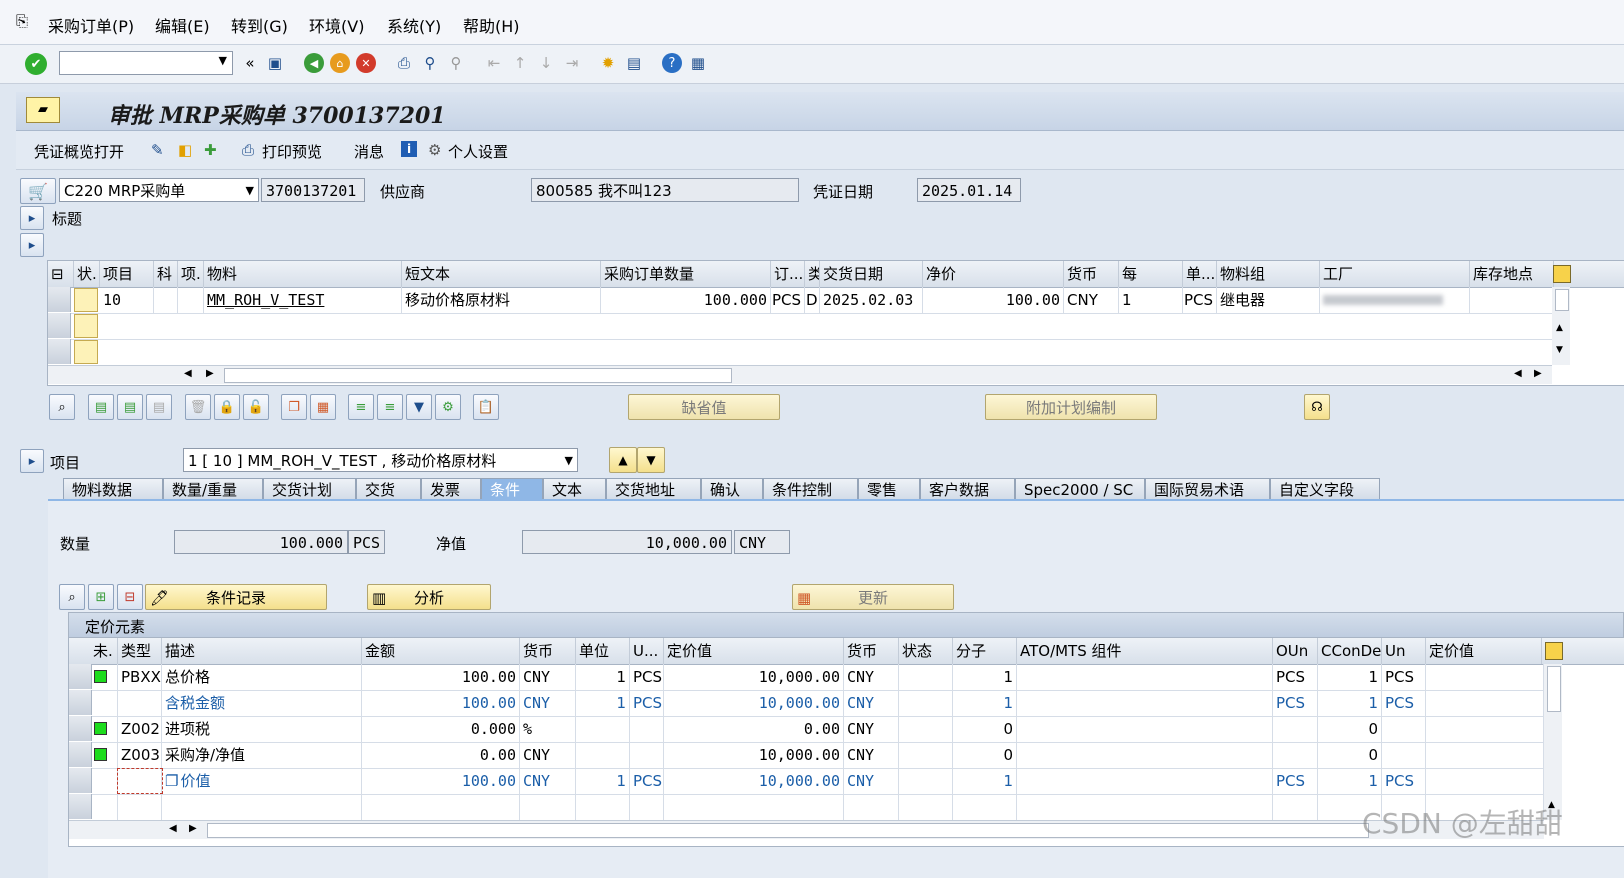  I want to click on material-cell: MM_ROH_V_TEST, so click(303, 300).